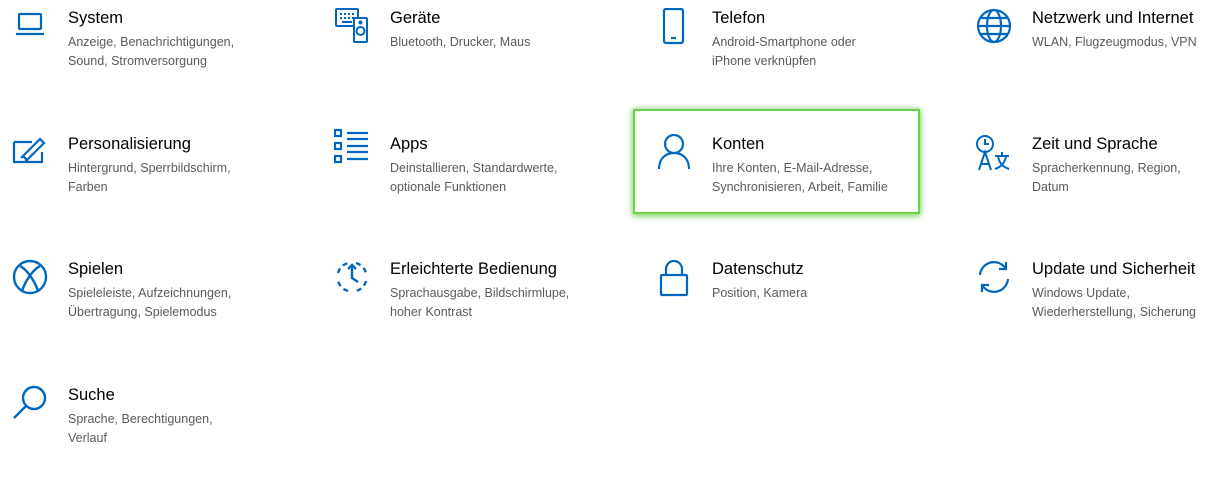 Image resolution: width=1220 pixels, height=485 pixels. I want to click on keyboard-speaker-icon, so click(352, 28).